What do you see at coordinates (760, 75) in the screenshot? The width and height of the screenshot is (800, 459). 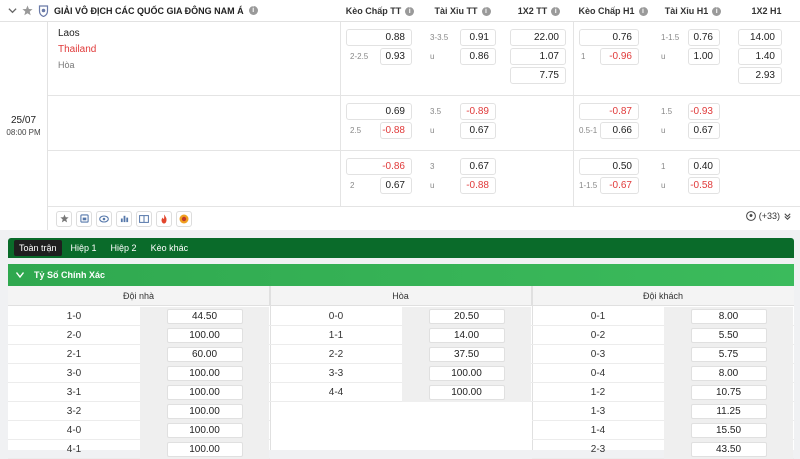 I see `odds-cell: 2.93` at bounding box center [760, 75].